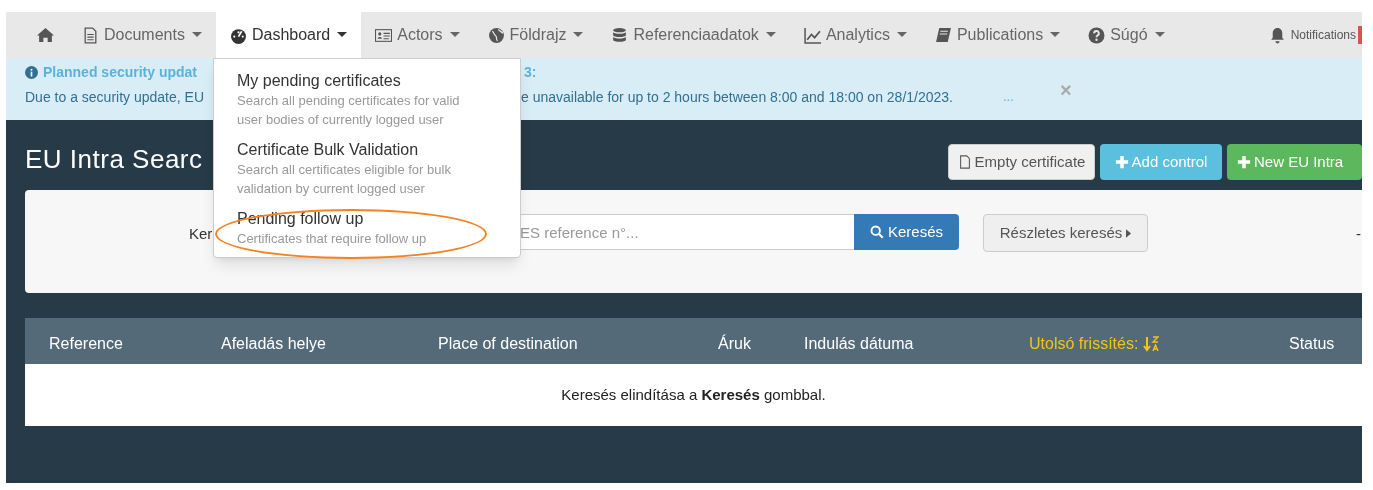 The height and width of the screenshot is (490, 1373). I want to click on dashboard-gauge-icon, so click(238, 35).